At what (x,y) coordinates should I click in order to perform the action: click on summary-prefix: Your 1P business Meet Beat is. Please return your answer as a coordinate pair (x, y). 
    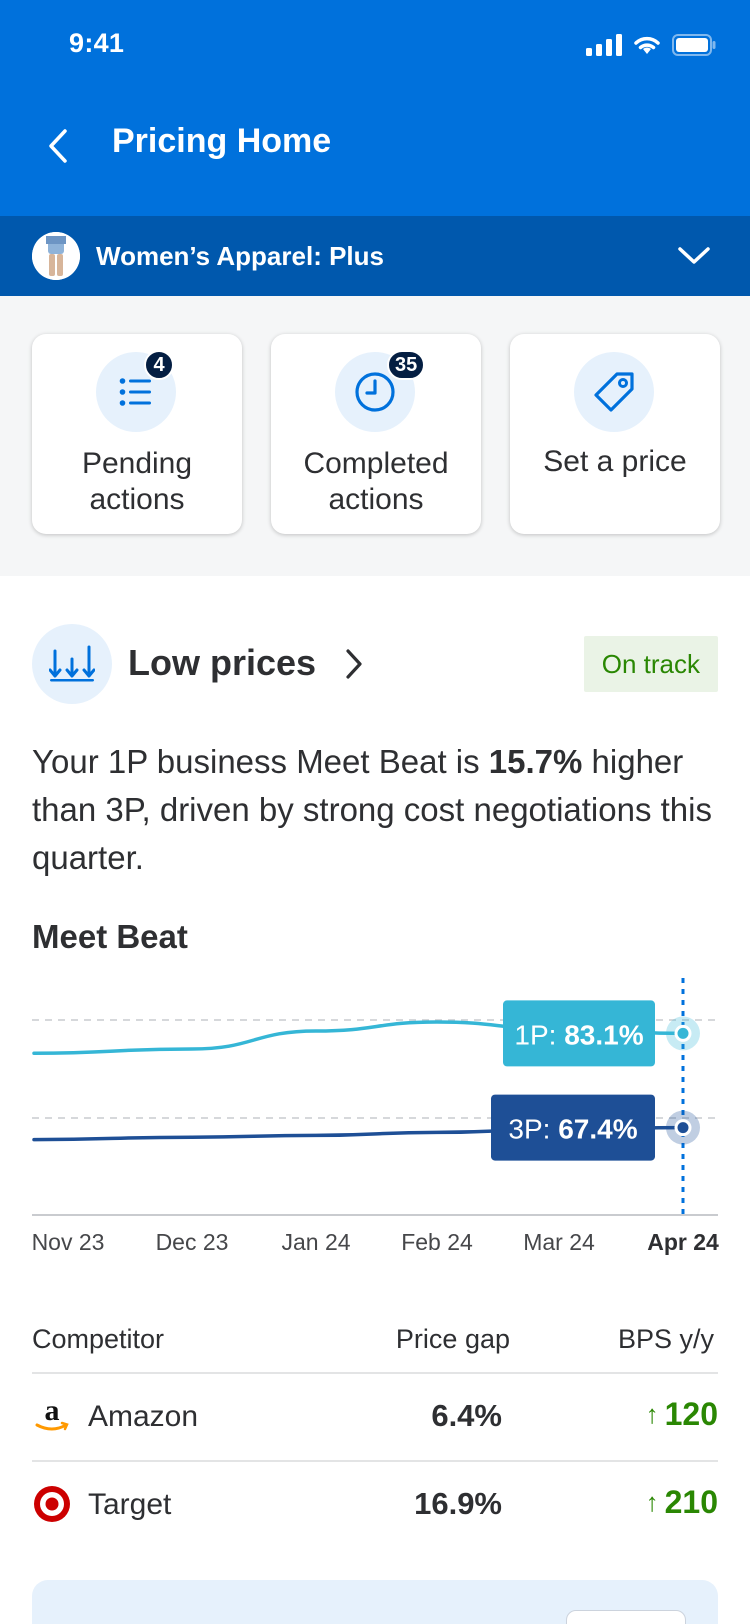
    Looking at the image, I should click on (260, 761).